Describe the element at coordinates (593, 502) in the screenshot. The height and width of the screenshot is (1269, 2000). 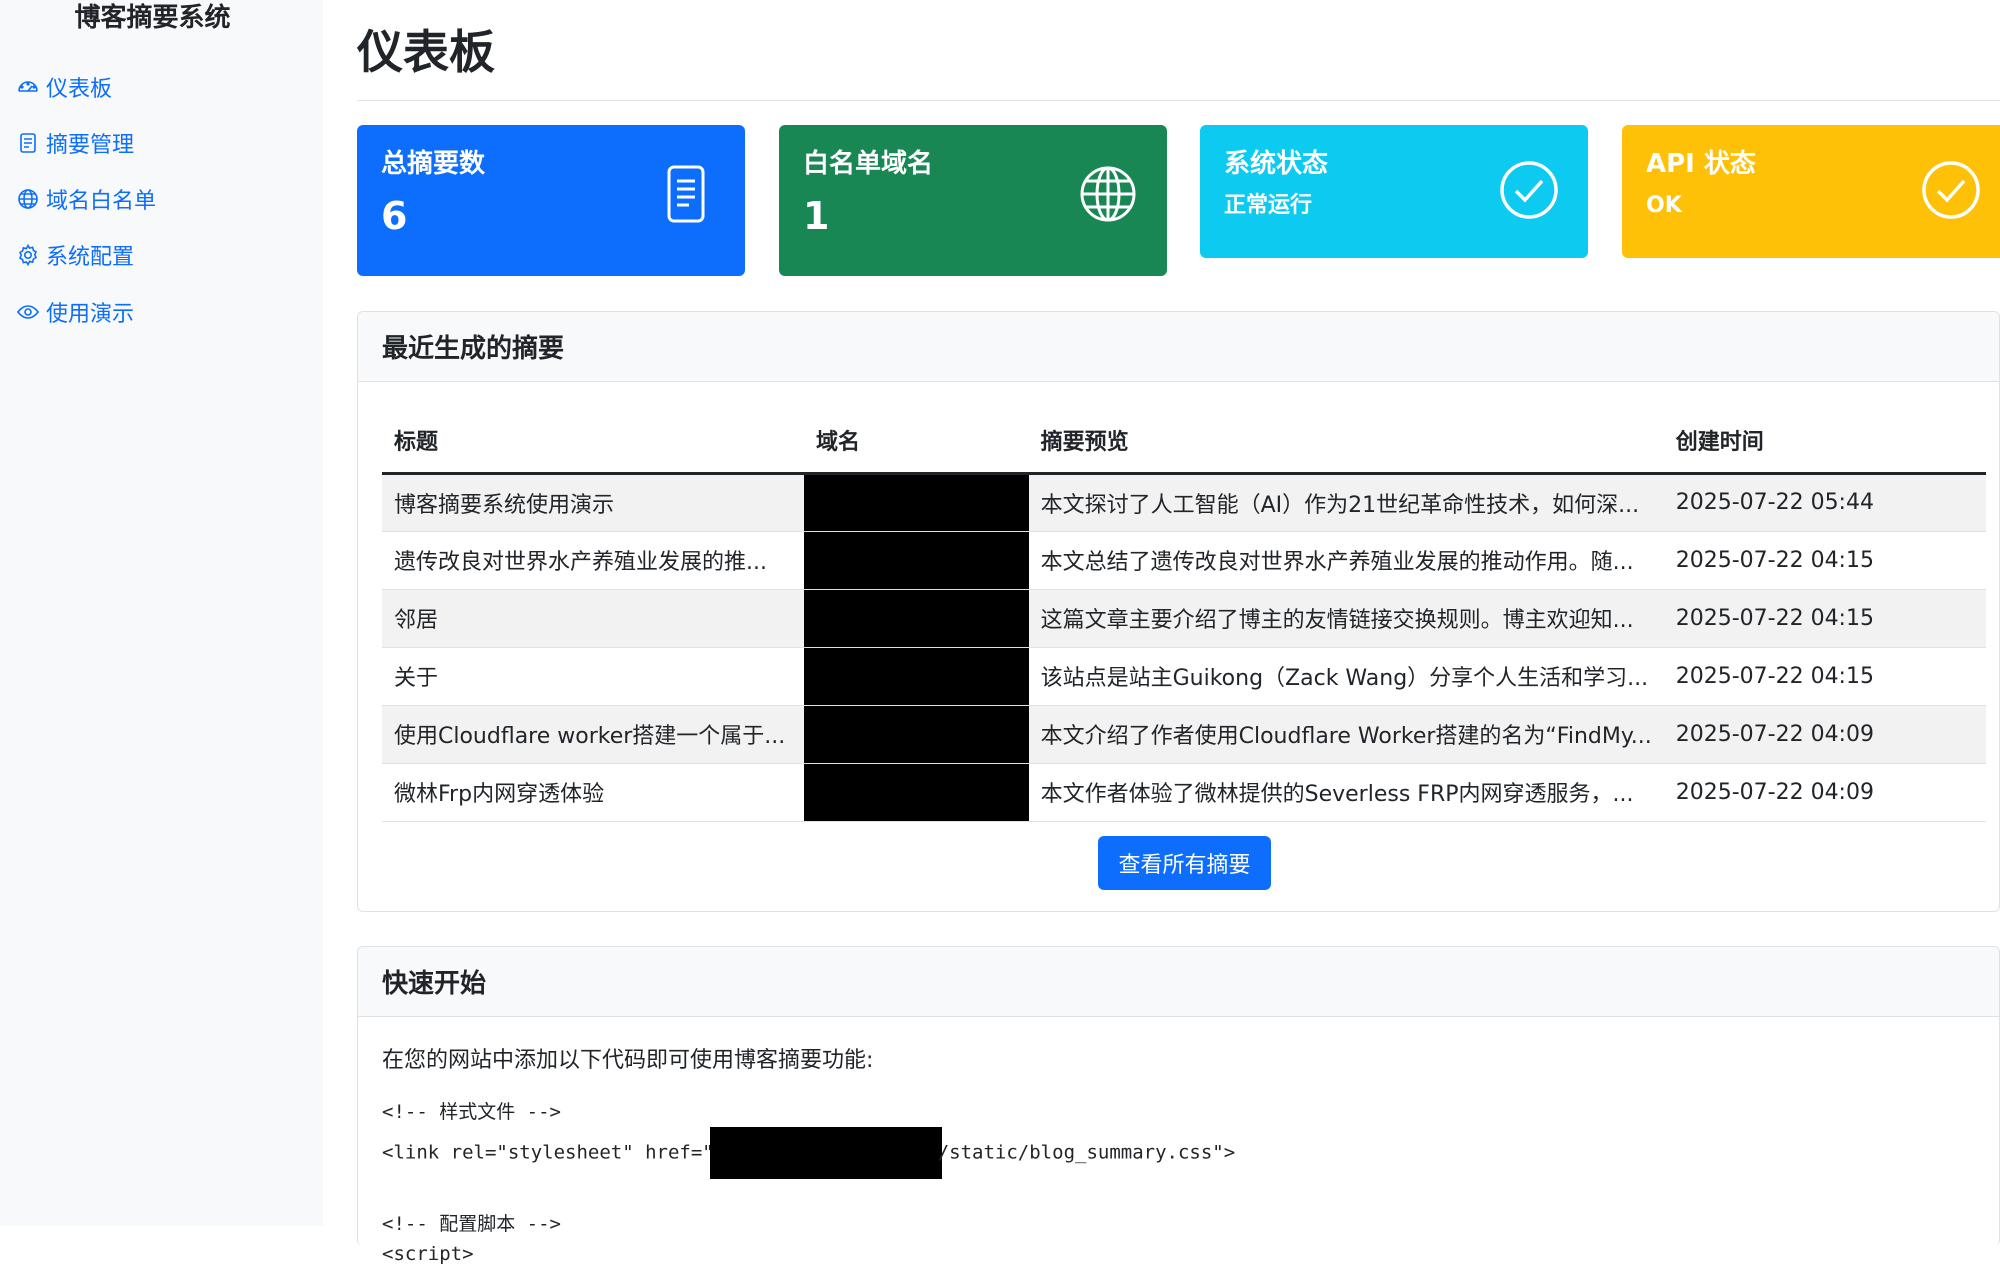
I see `summary-title: 博客摘要系统使用演示` at that location.